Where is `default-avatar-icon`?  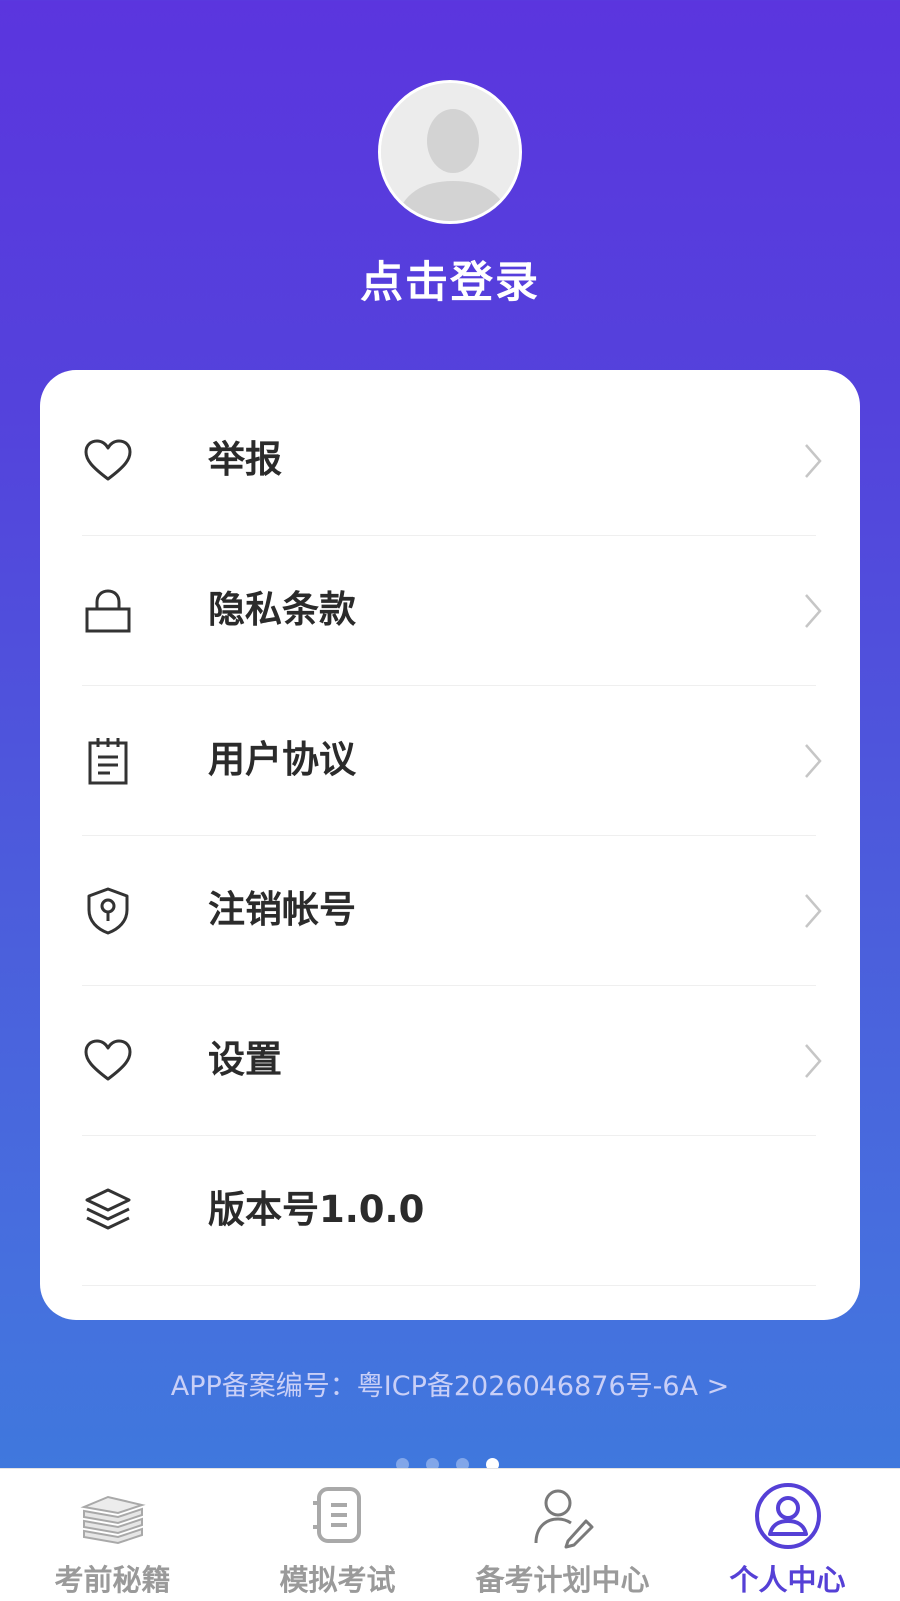 default-avatar-icon is located at coordinates (450, 152).